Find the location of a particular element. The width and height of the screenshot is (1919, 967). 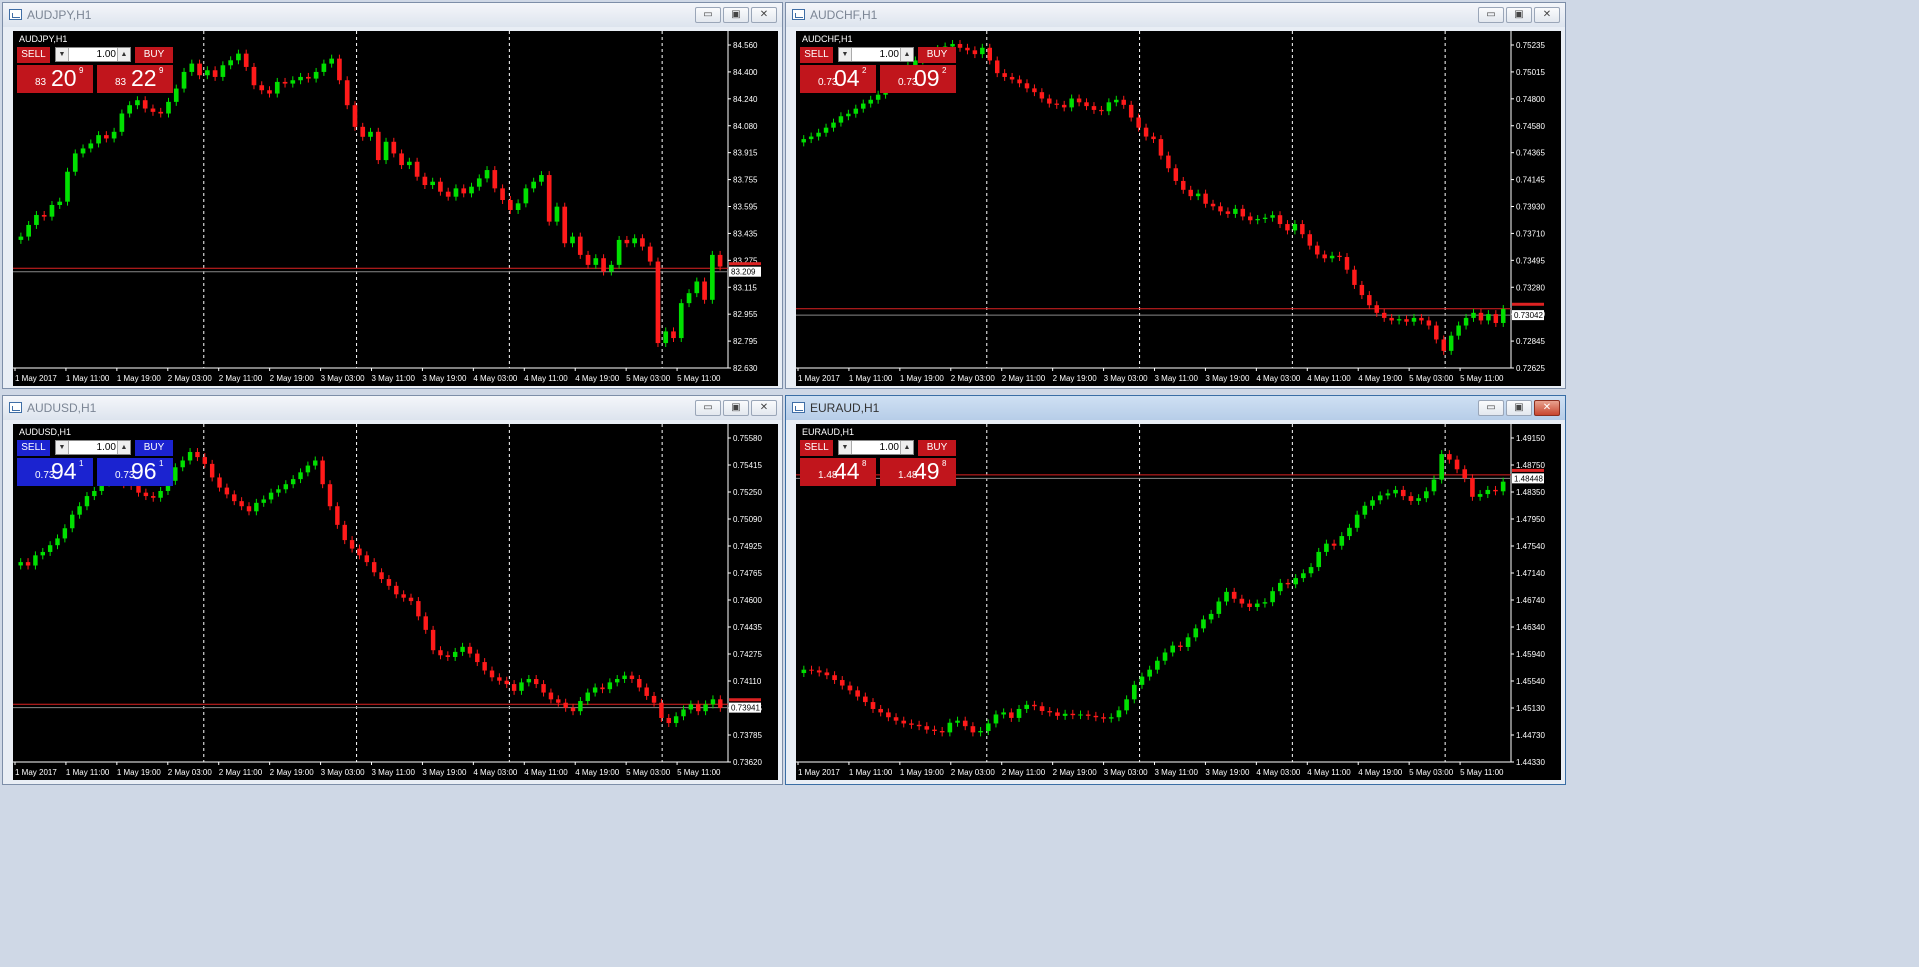

title-bar: AUDCHF,H1 ▭ ▣ ✕ is located at coordinates (1175, 15).